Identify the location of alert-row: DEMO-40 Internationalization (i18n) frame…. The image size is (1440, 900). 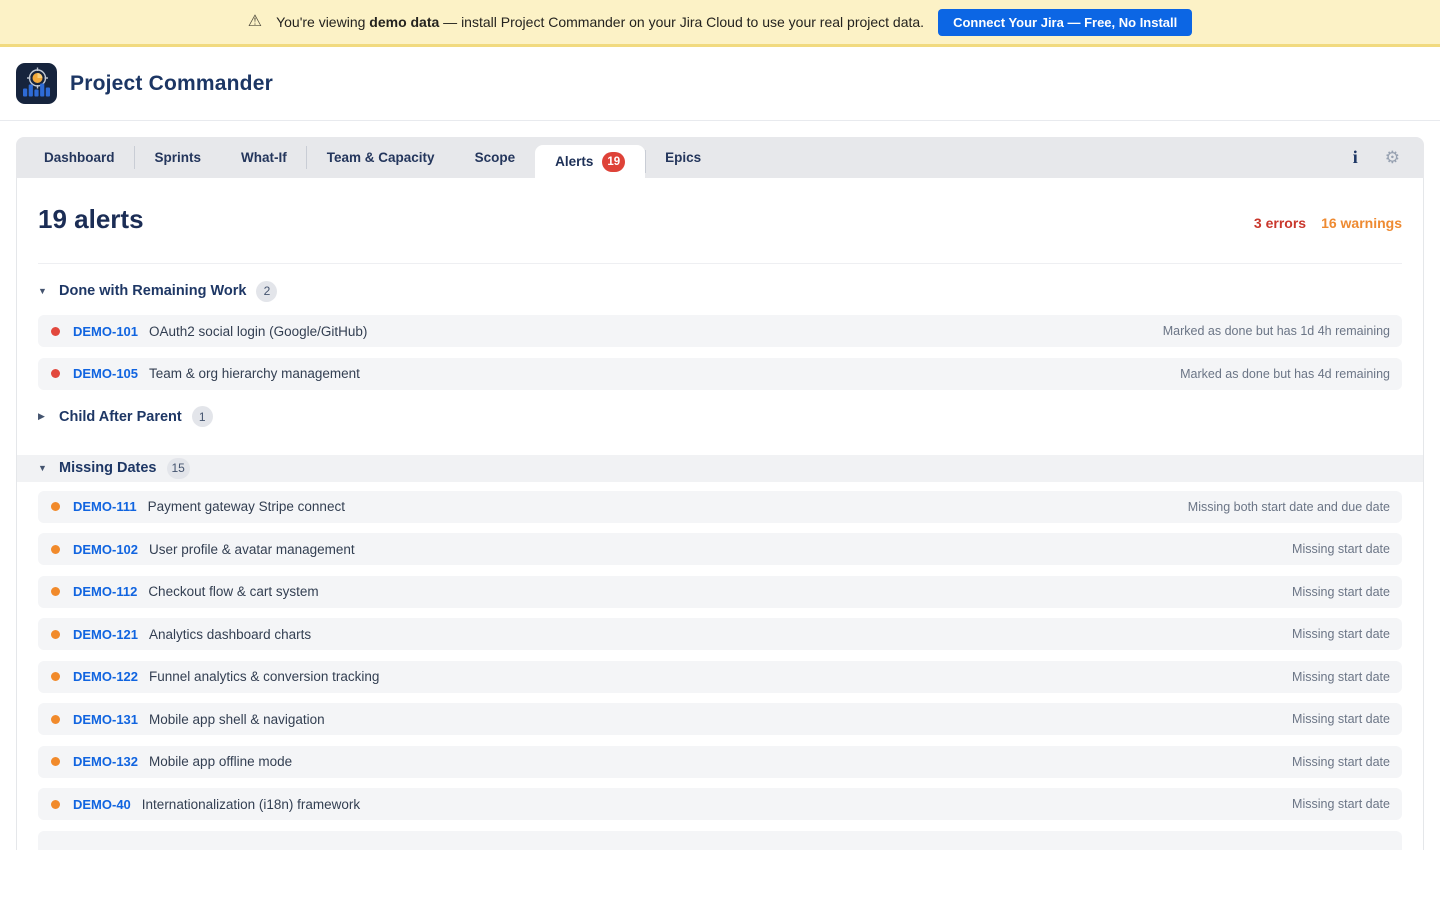
(720, 804).